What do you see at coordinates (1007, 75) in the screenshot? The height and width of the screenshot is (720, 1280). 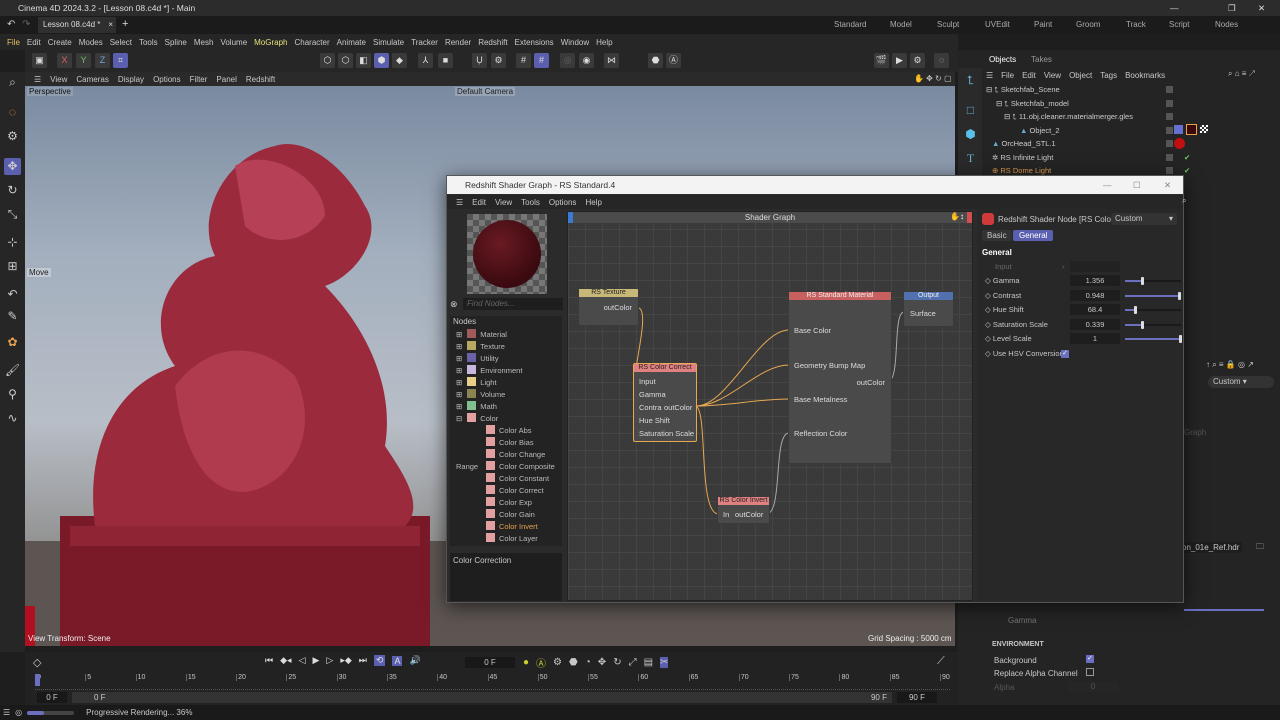 I see `obj-menu-file: File` at bounding box center [1007, 75].